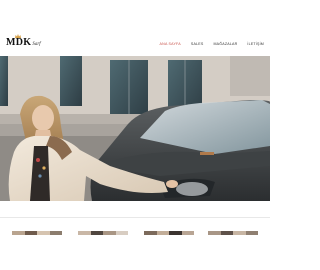  I want to click on nav-item-contact: İLETİŞİM, so click(255, 44).